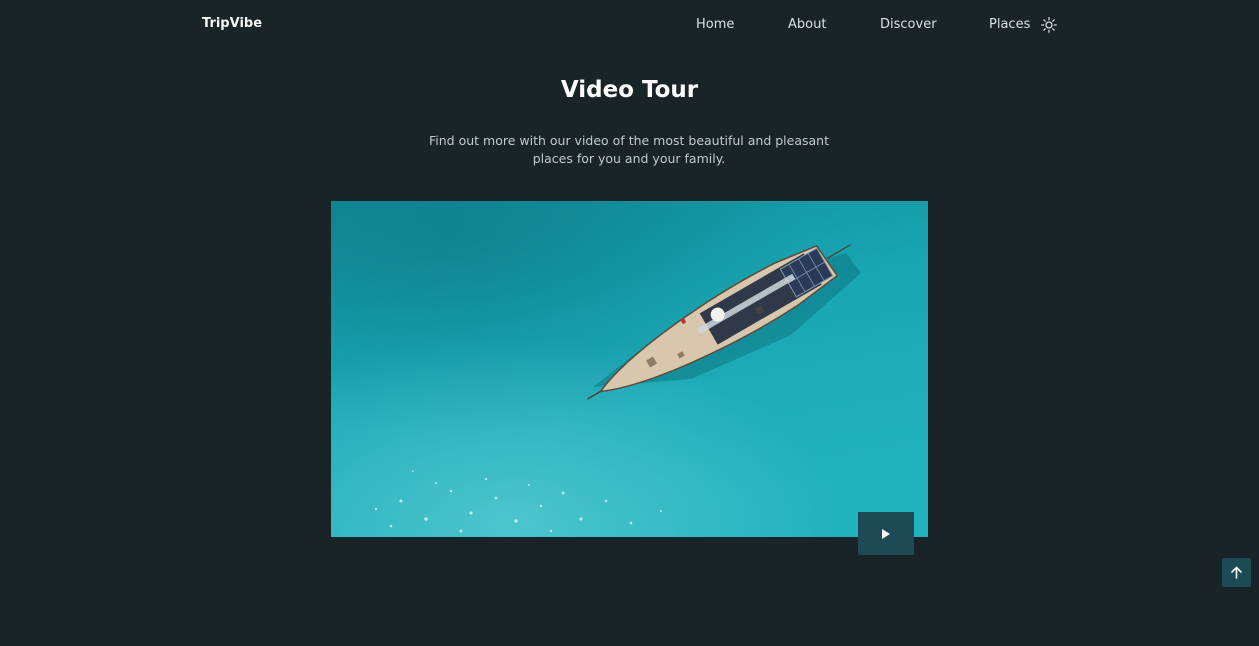 This screenshot has width=1259, height=646. I want to click on sun-icon, so click(1049, 25).